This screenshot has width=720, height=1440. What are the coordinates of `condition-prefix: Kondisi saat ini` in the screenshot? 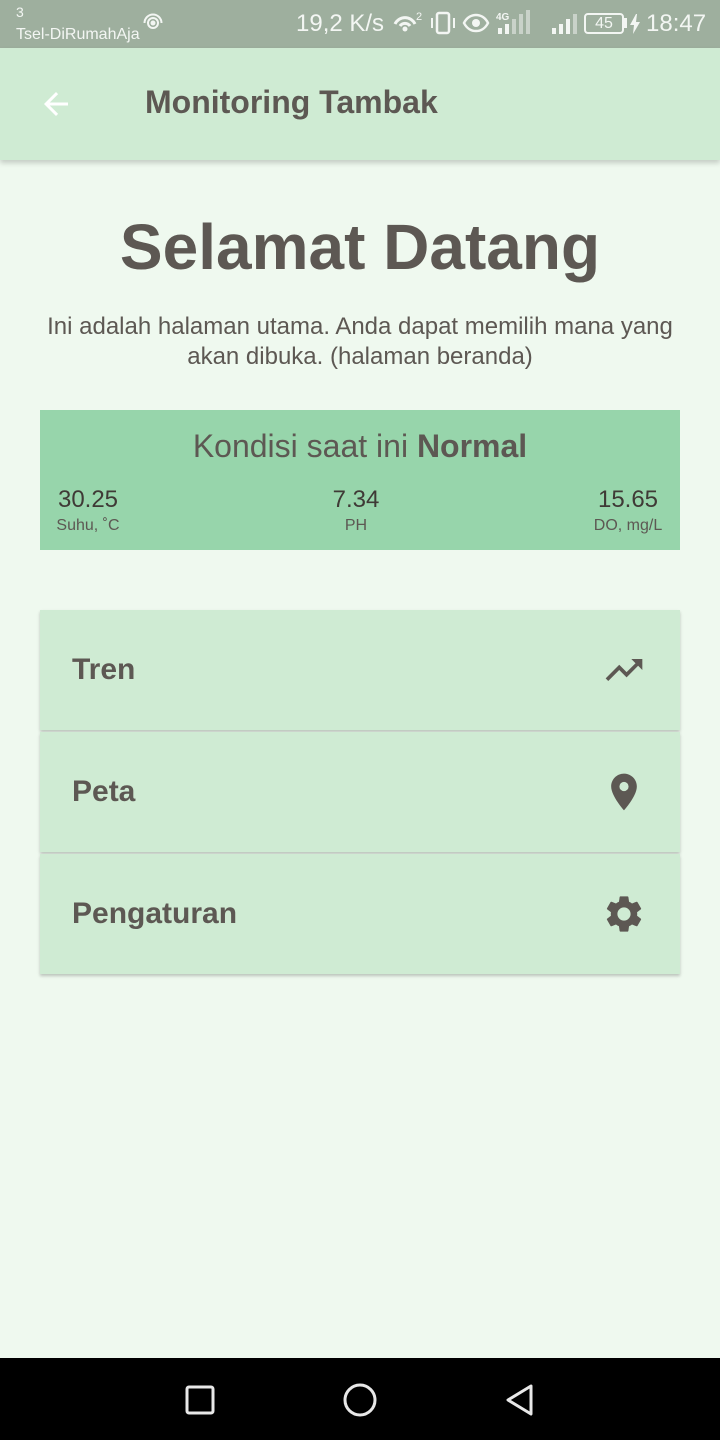 It's located at (300, 446).